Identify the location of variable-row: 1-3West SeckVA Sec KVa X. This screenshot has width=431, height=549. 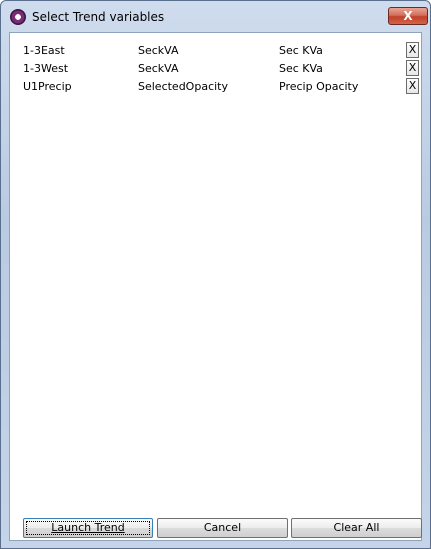
(215, 69).